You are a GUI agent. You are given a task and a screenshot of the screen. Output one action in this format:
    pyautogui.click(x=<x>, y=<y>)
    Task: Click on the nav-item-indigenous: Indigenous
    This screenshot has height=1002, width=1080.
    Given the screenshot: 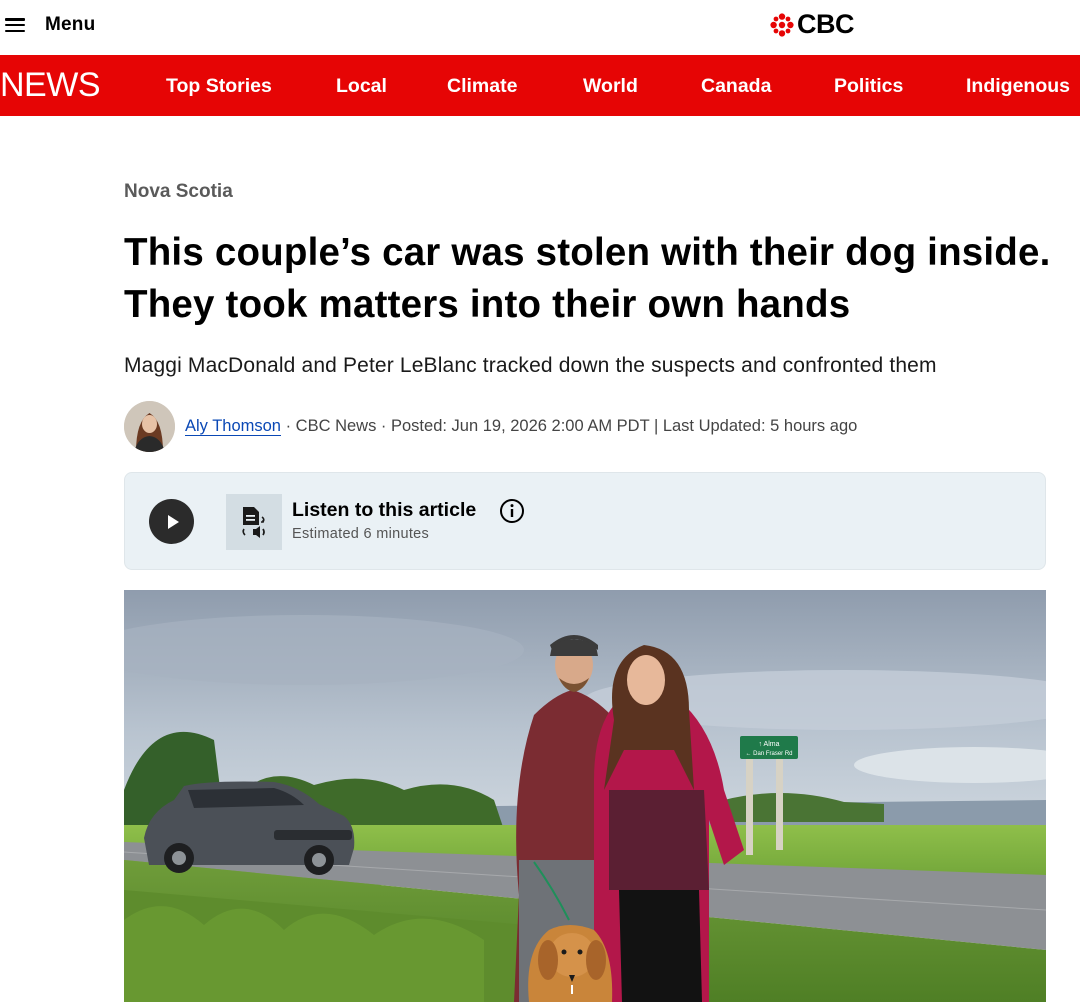 What is the action you would take?
    pyautogui.click(x=1018, y=86)
    